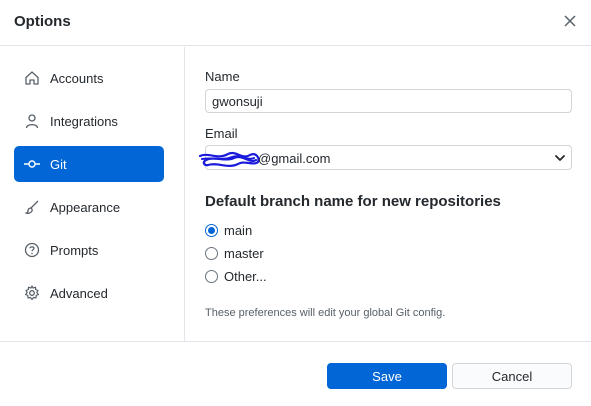 The image size is (591, 406). I want to click on sidebar-item-label: Accounts, so click(77, 78).